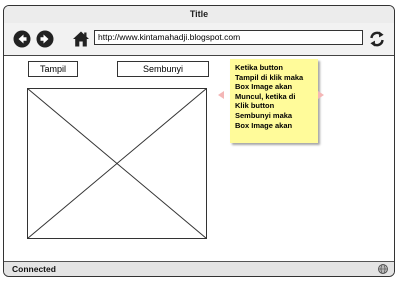  I want to click on home-icon, so click(81, 39).